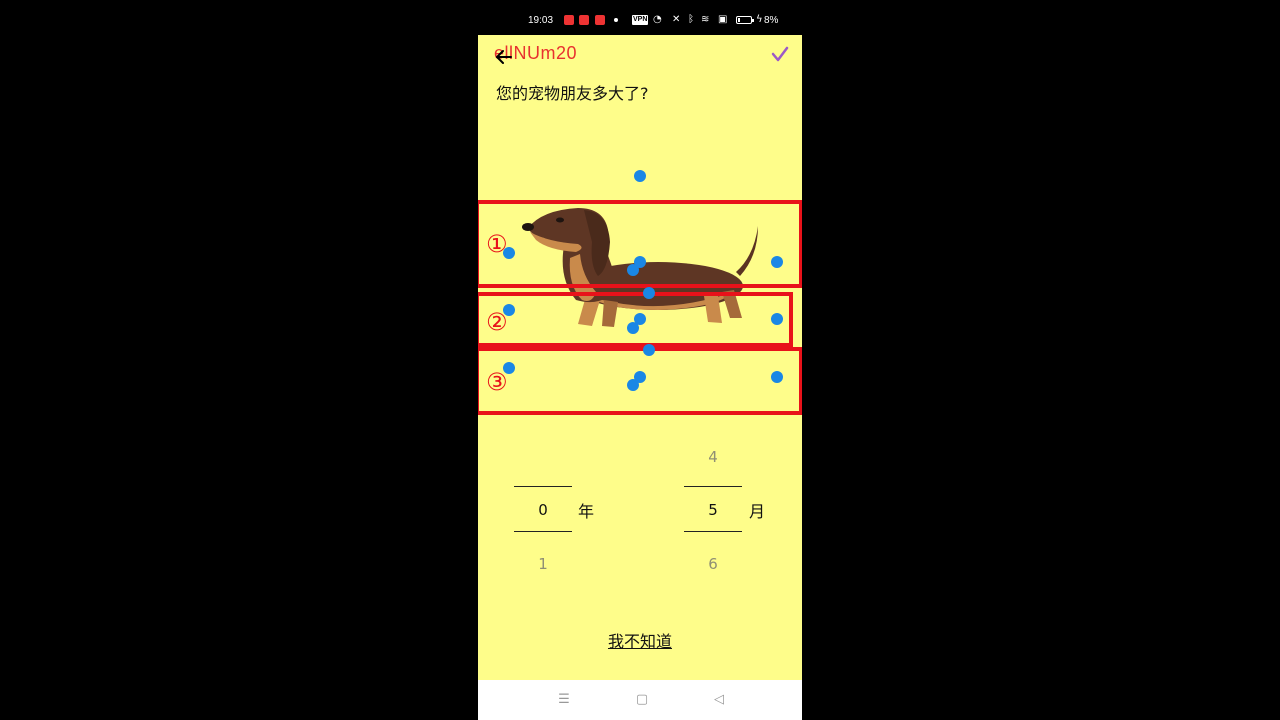  Describe the element at coordinates (771, 20) in the screenshot. I see `battery-percent: 8%` at that location.